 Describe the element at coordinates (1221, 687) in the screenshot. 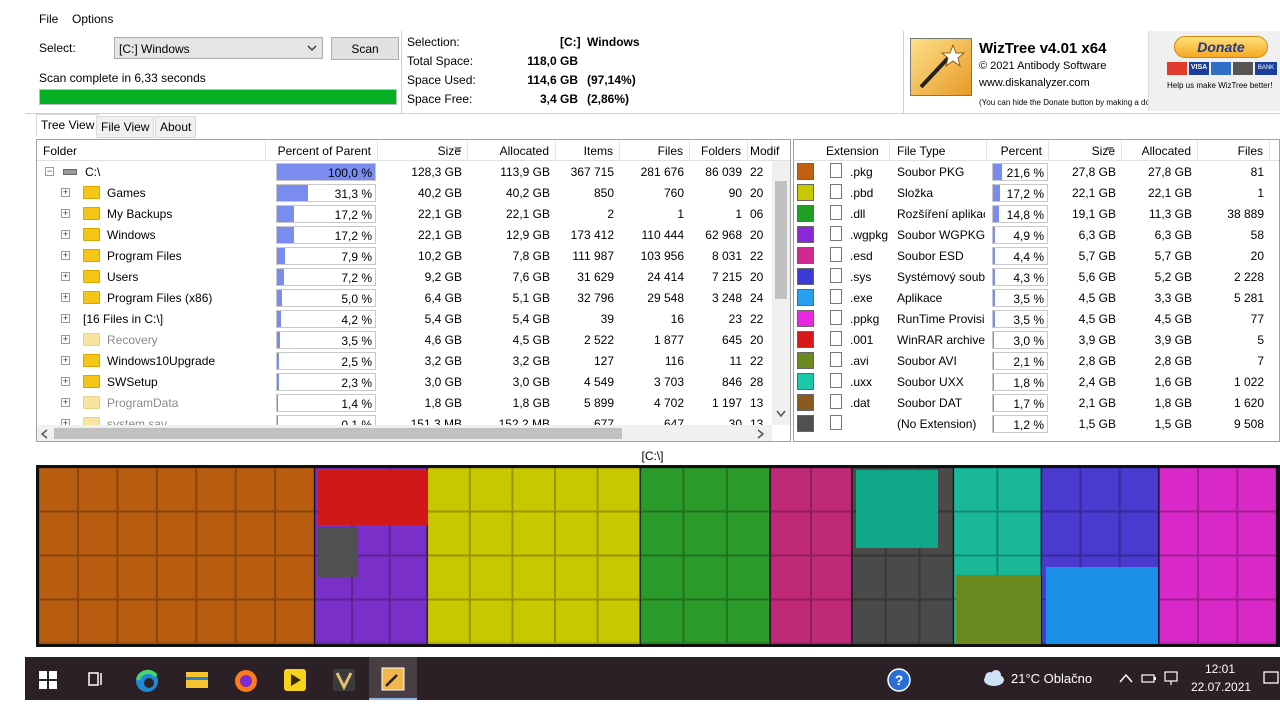

I see `clock-date: 22.07.2021` at that location.